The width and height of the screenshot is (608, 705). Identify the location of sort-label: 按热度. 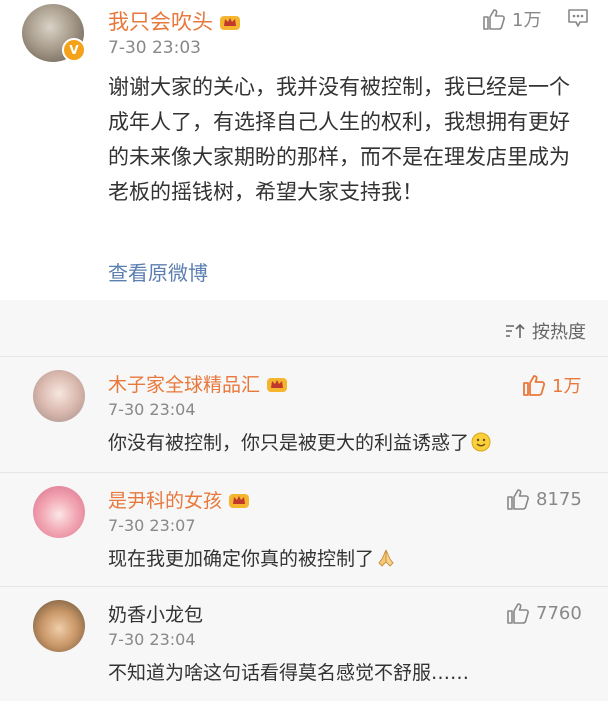
(559, 332).